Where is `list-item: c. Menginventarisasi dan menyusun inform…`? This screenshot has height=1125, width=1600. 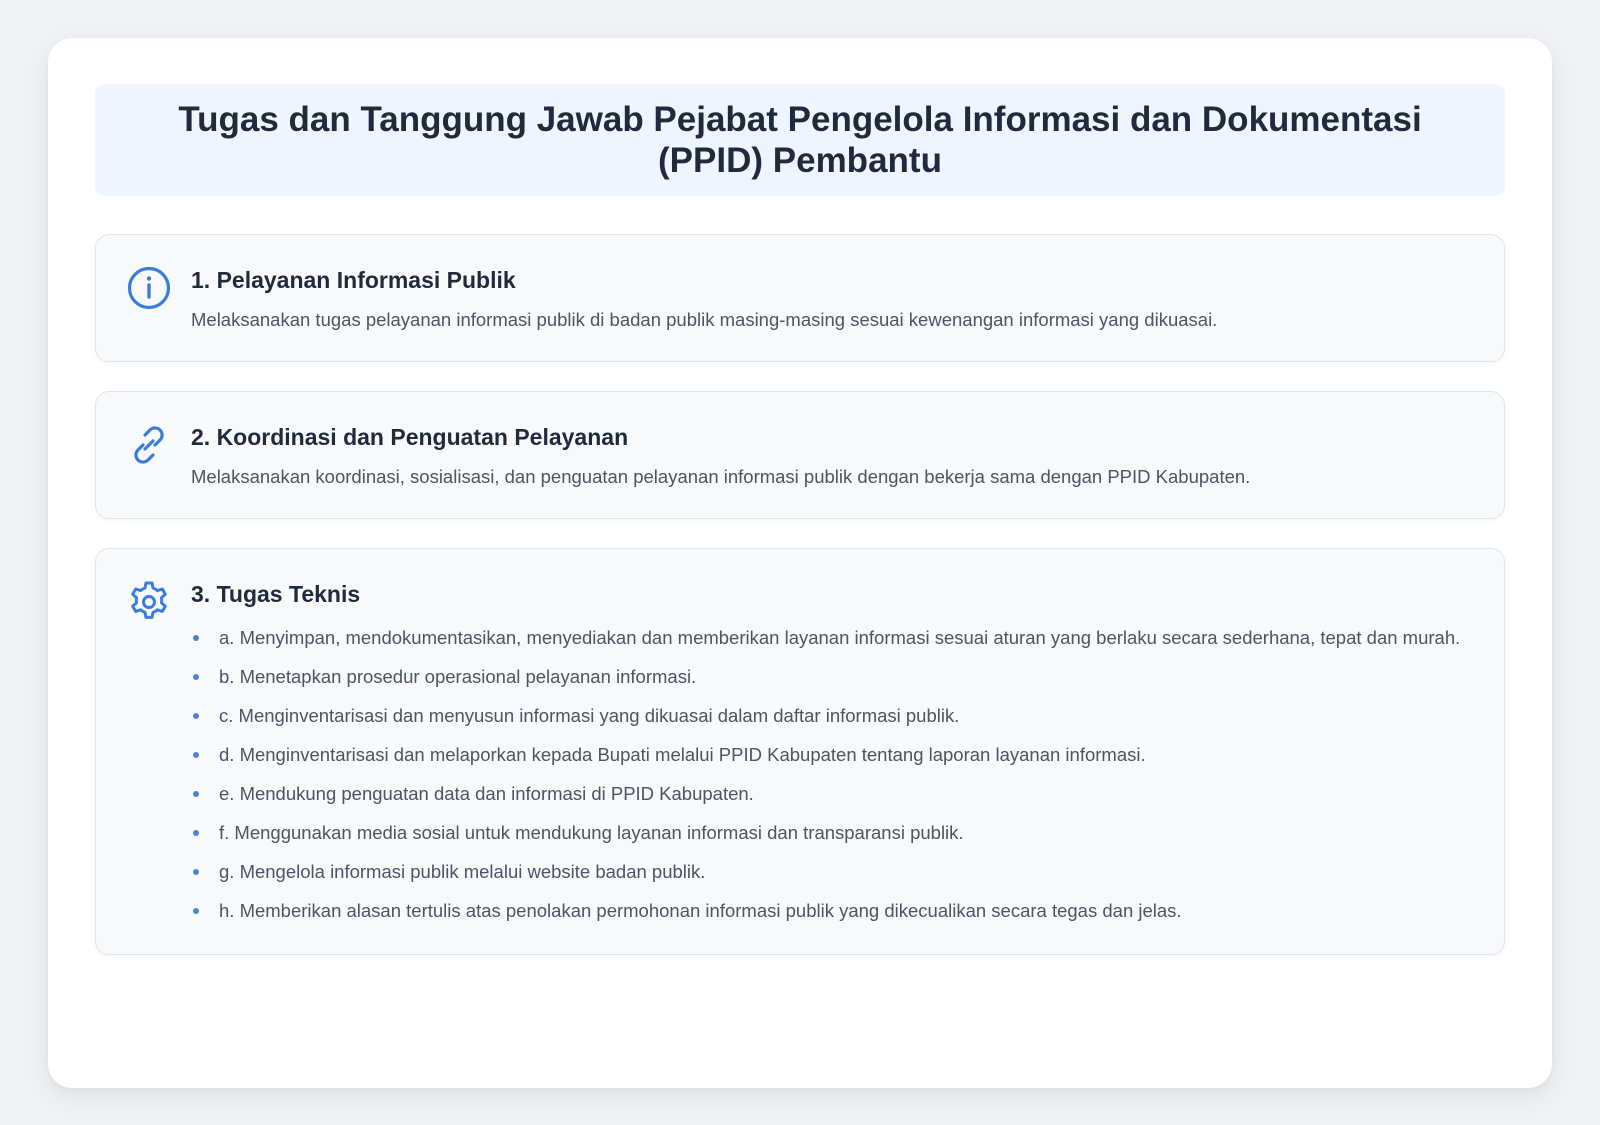 list-item: c. Menginventarisasi dan menyusun inform… is located at coordinates (832, 716).